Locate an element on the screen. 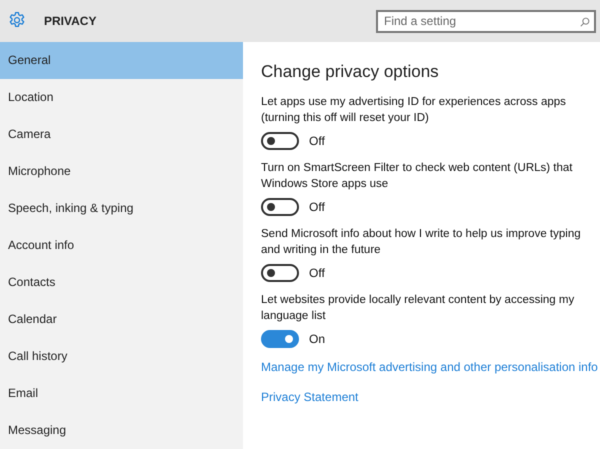  sidebar-item: Microphone is located at coordinates (121, 171).